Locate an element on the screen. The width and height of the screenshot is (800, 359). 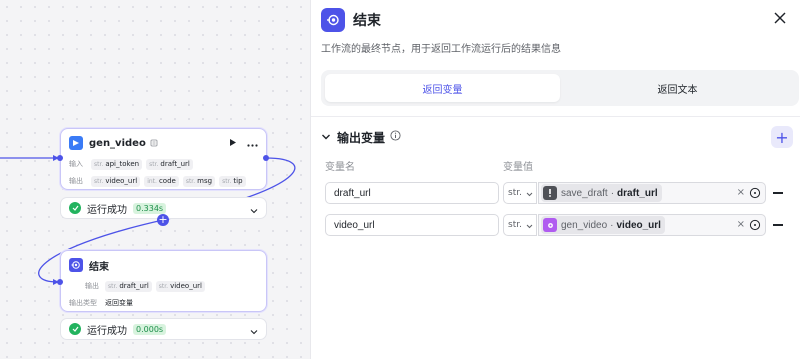
variable-name-input: video_url is located at coordinates (412, 225).